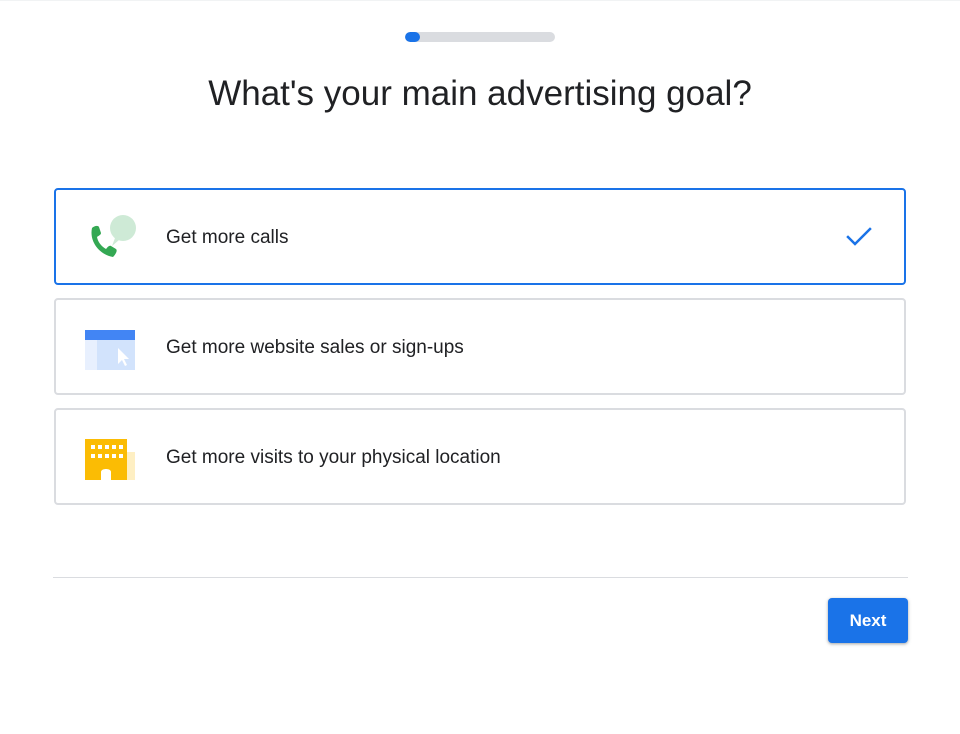  I want to click on checkmark-icon, so click(859, 237).